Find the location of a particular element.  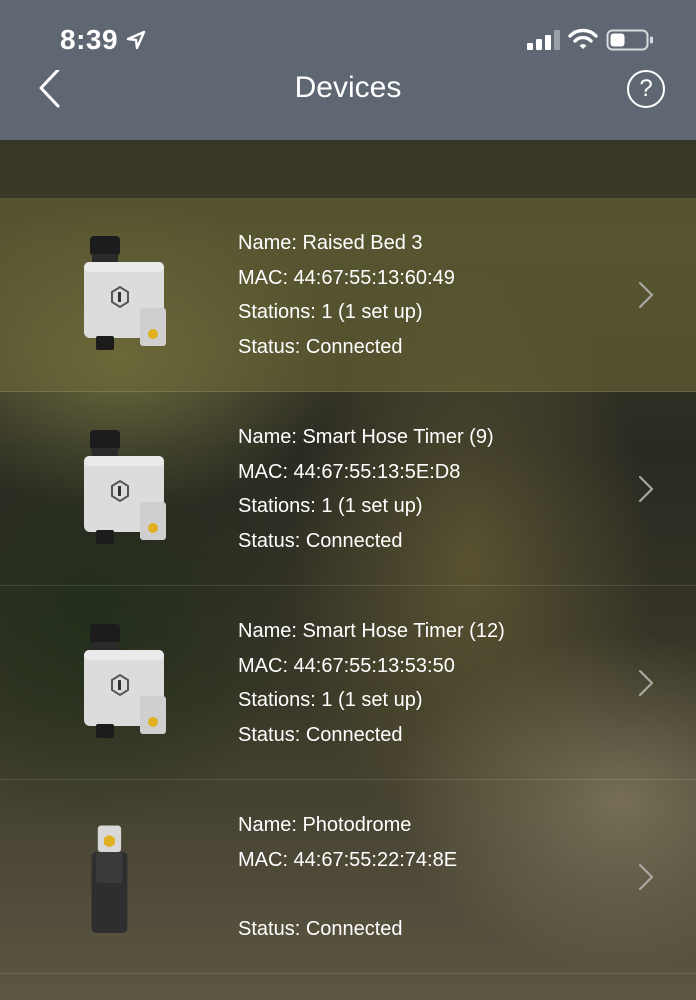

page-title: Devices is located at coordinates (348, 87).